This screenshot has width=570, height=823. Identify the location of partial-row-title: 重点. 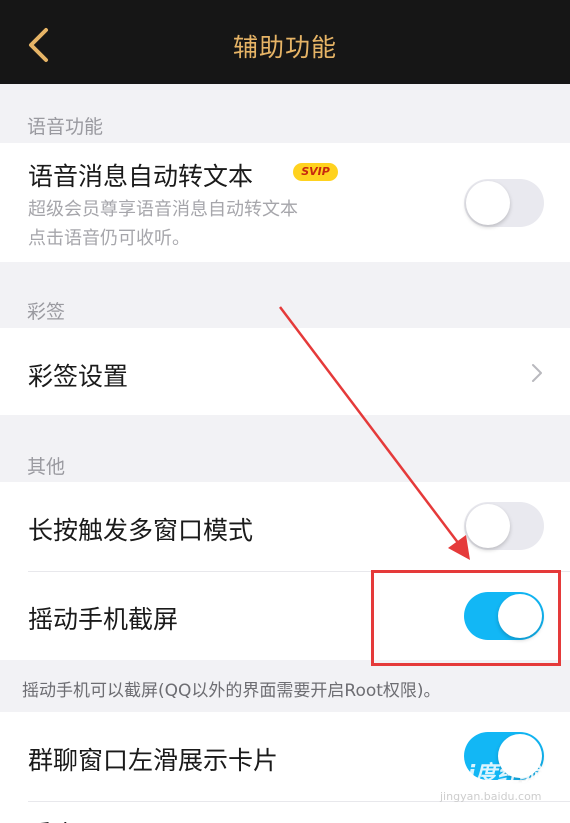
(53, 819).